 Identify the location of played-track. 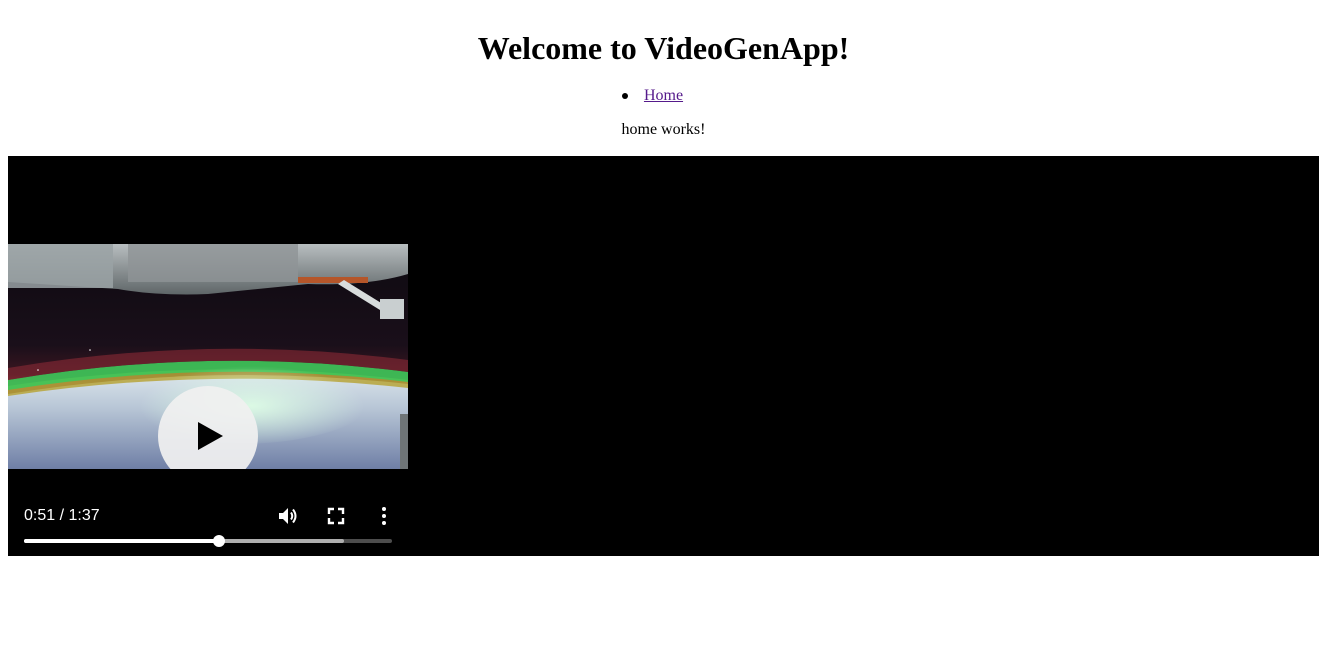
(122, 541).